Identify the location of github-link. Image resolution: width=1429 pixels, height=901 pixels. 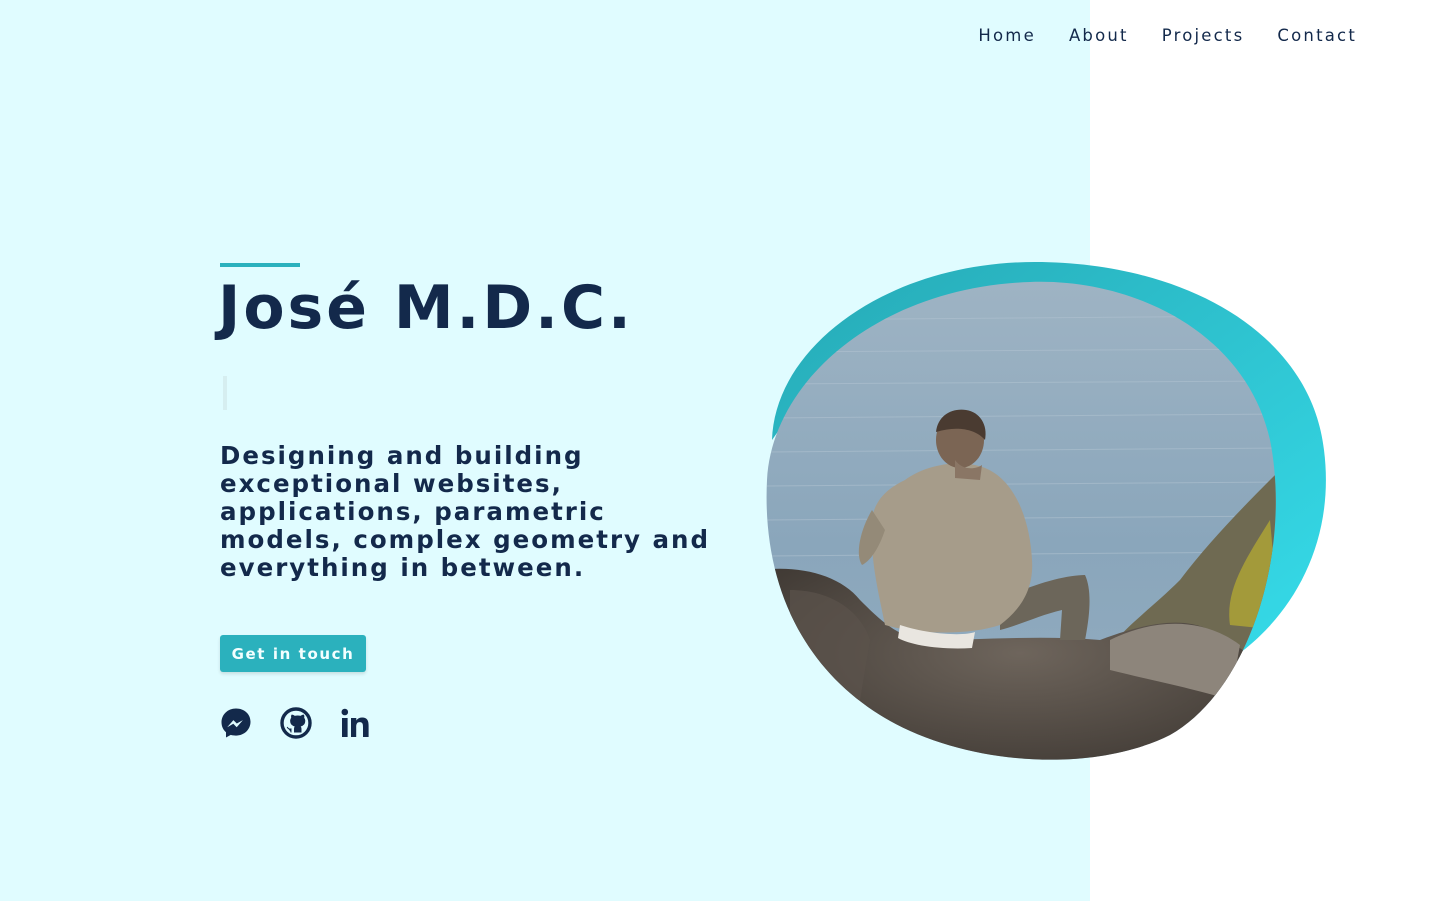
(296, 723).